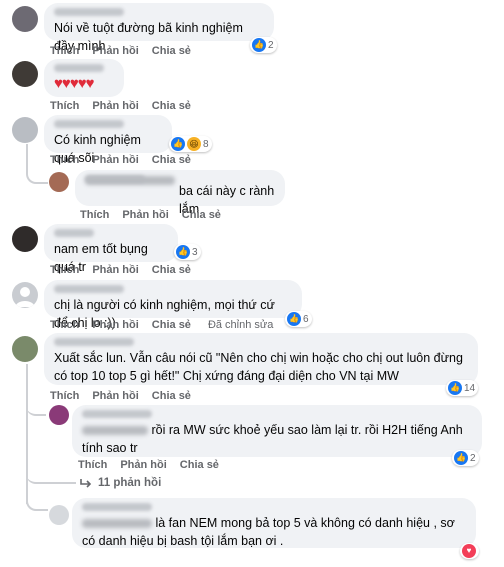 The height and width of the screenshot is (567, 504). What do you see at coordinates (74, 83) in the screenshot?
I see `comment-text: ♥♥♥♥♥` at bounding box center [74, 83].